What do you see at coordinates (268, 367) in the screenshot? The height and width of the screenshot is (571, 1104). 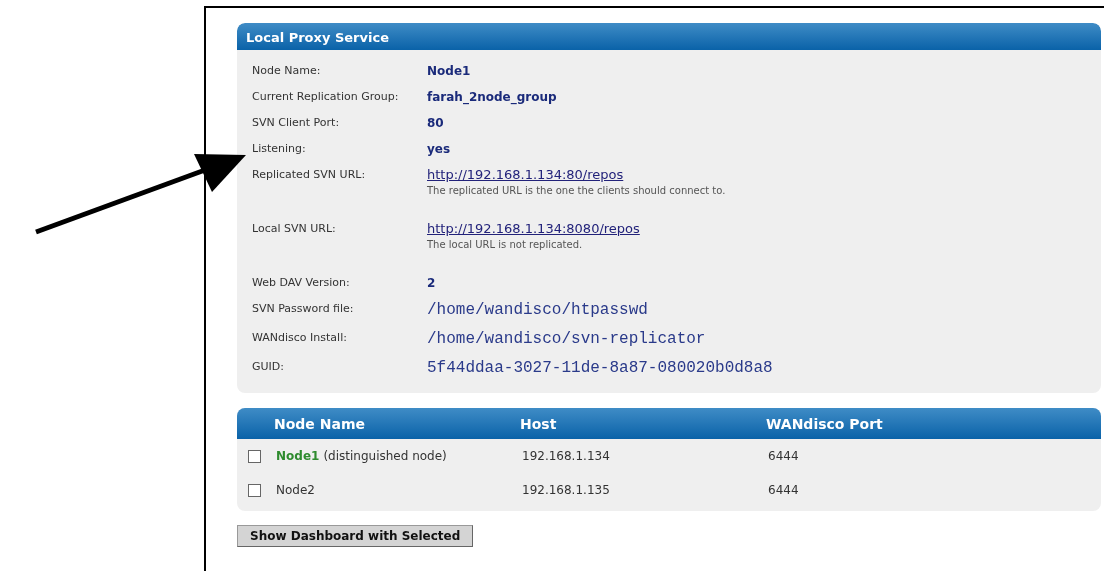 I see `field-label: GUID:` at bounding box center [268, 367].